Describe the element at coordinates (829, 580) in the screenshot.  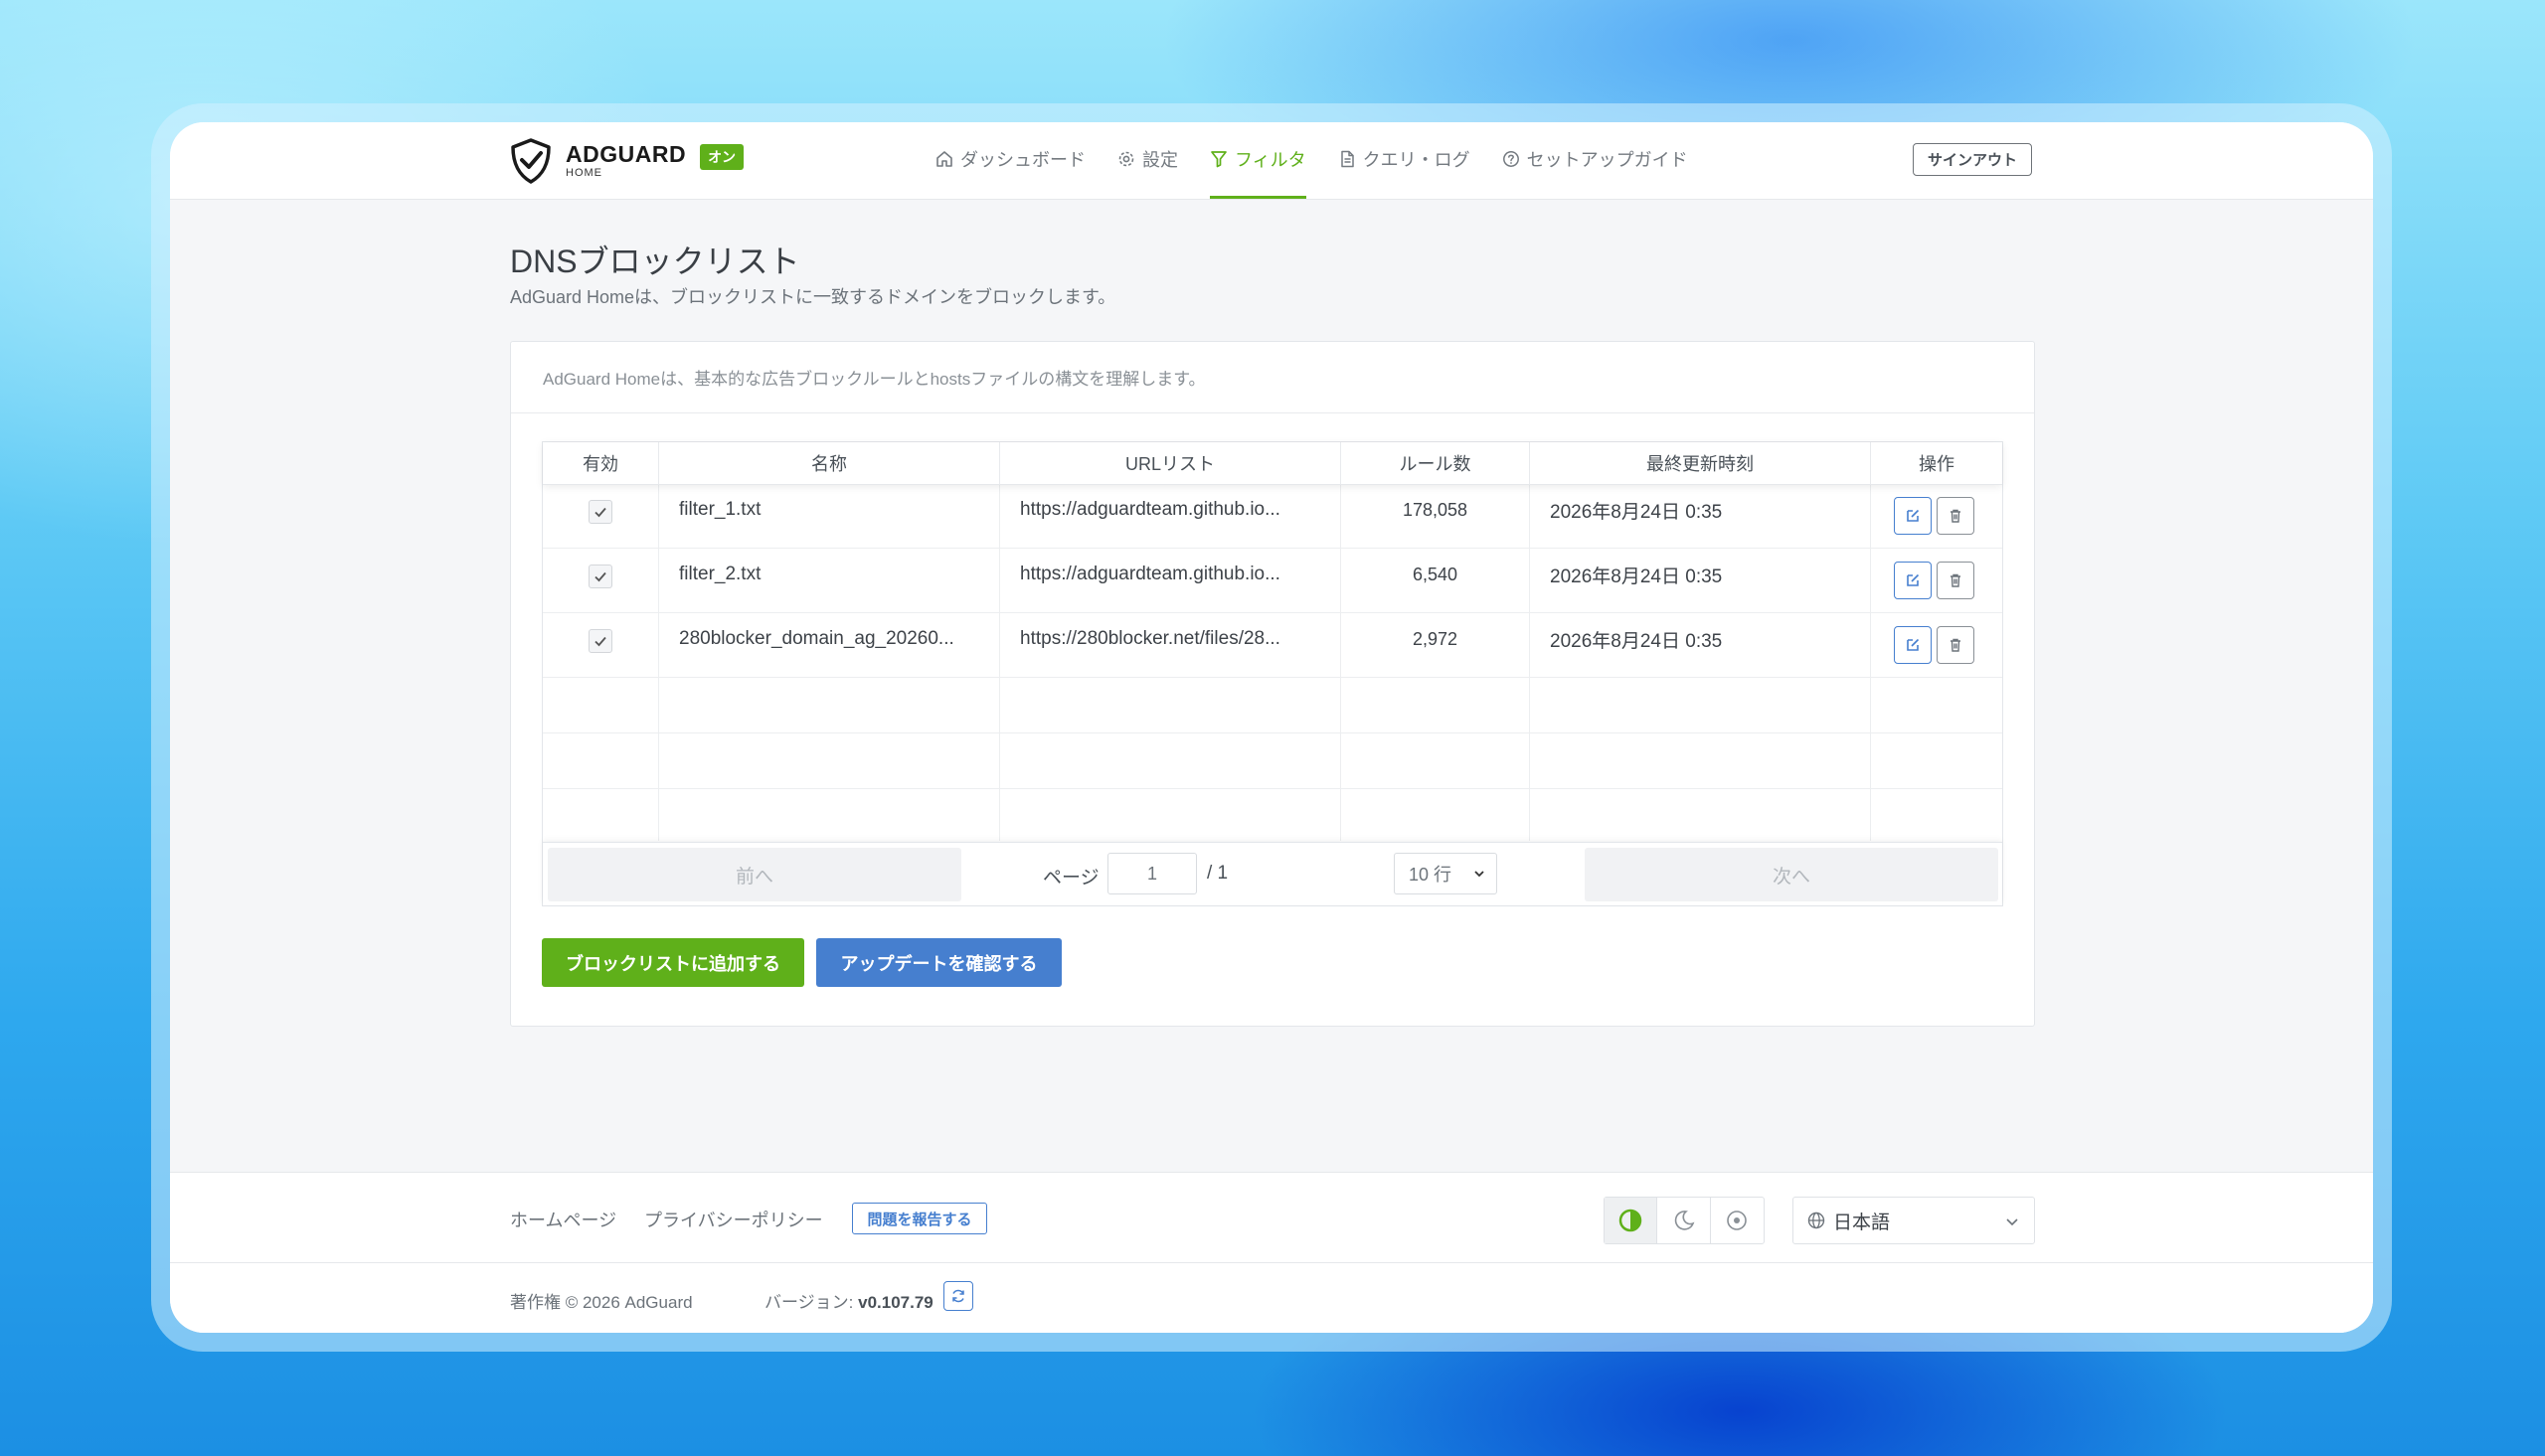
I see `filter-name: filter_2.txt` at that location.